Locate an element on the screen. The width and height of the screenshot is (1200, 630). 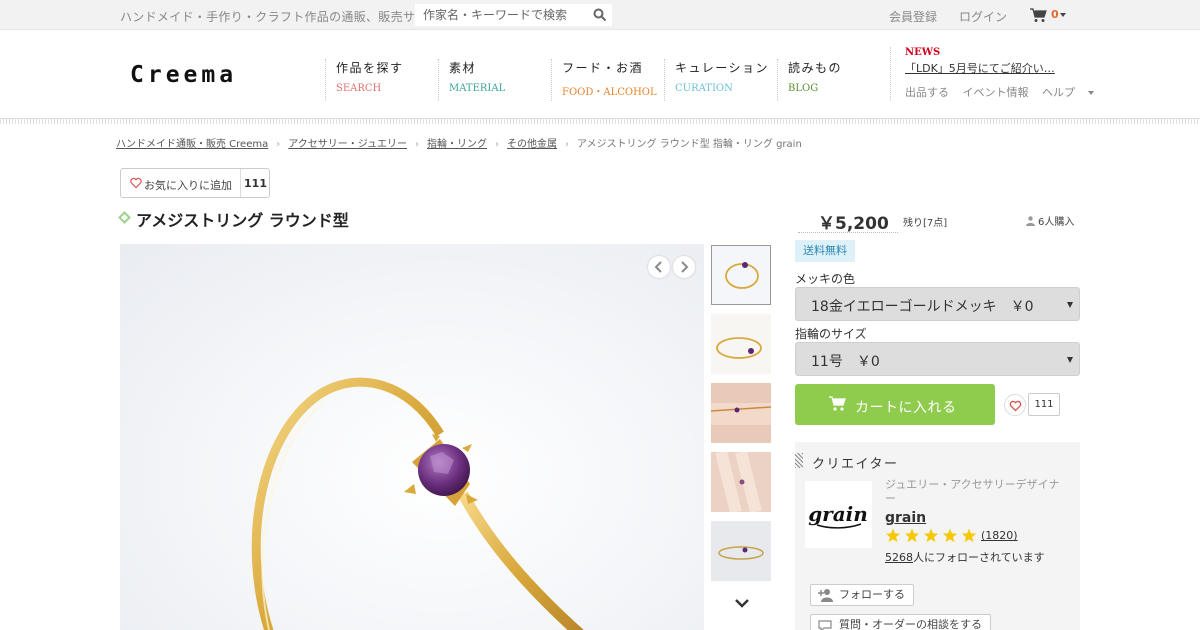
search-input is located at coordinates (500, 15).